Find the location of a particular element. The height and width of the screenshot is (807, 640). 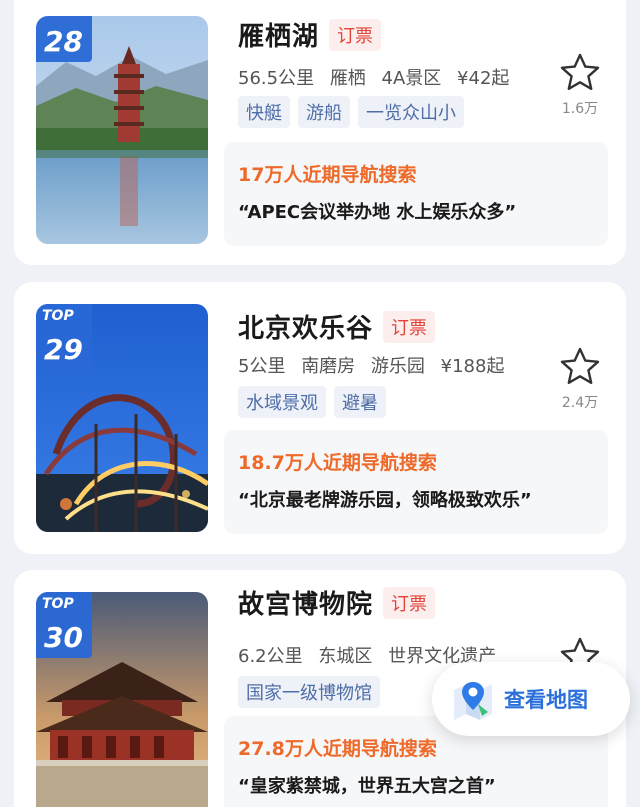

favorite-button: 2.4万 is located at coordinates (580, 379).